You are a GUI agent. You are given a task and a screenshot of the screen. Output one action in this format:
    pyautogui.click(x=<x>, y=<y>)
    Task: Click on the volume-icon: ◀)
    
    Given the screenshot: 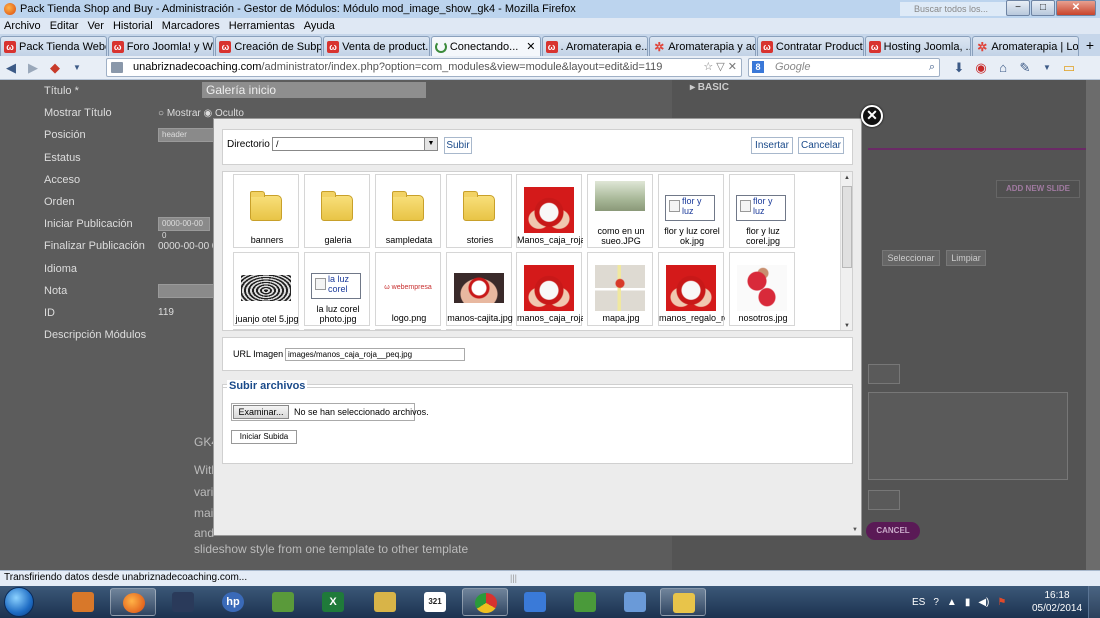 What is the action you would take?
    pyautogui.click(x=983, y=602)
    